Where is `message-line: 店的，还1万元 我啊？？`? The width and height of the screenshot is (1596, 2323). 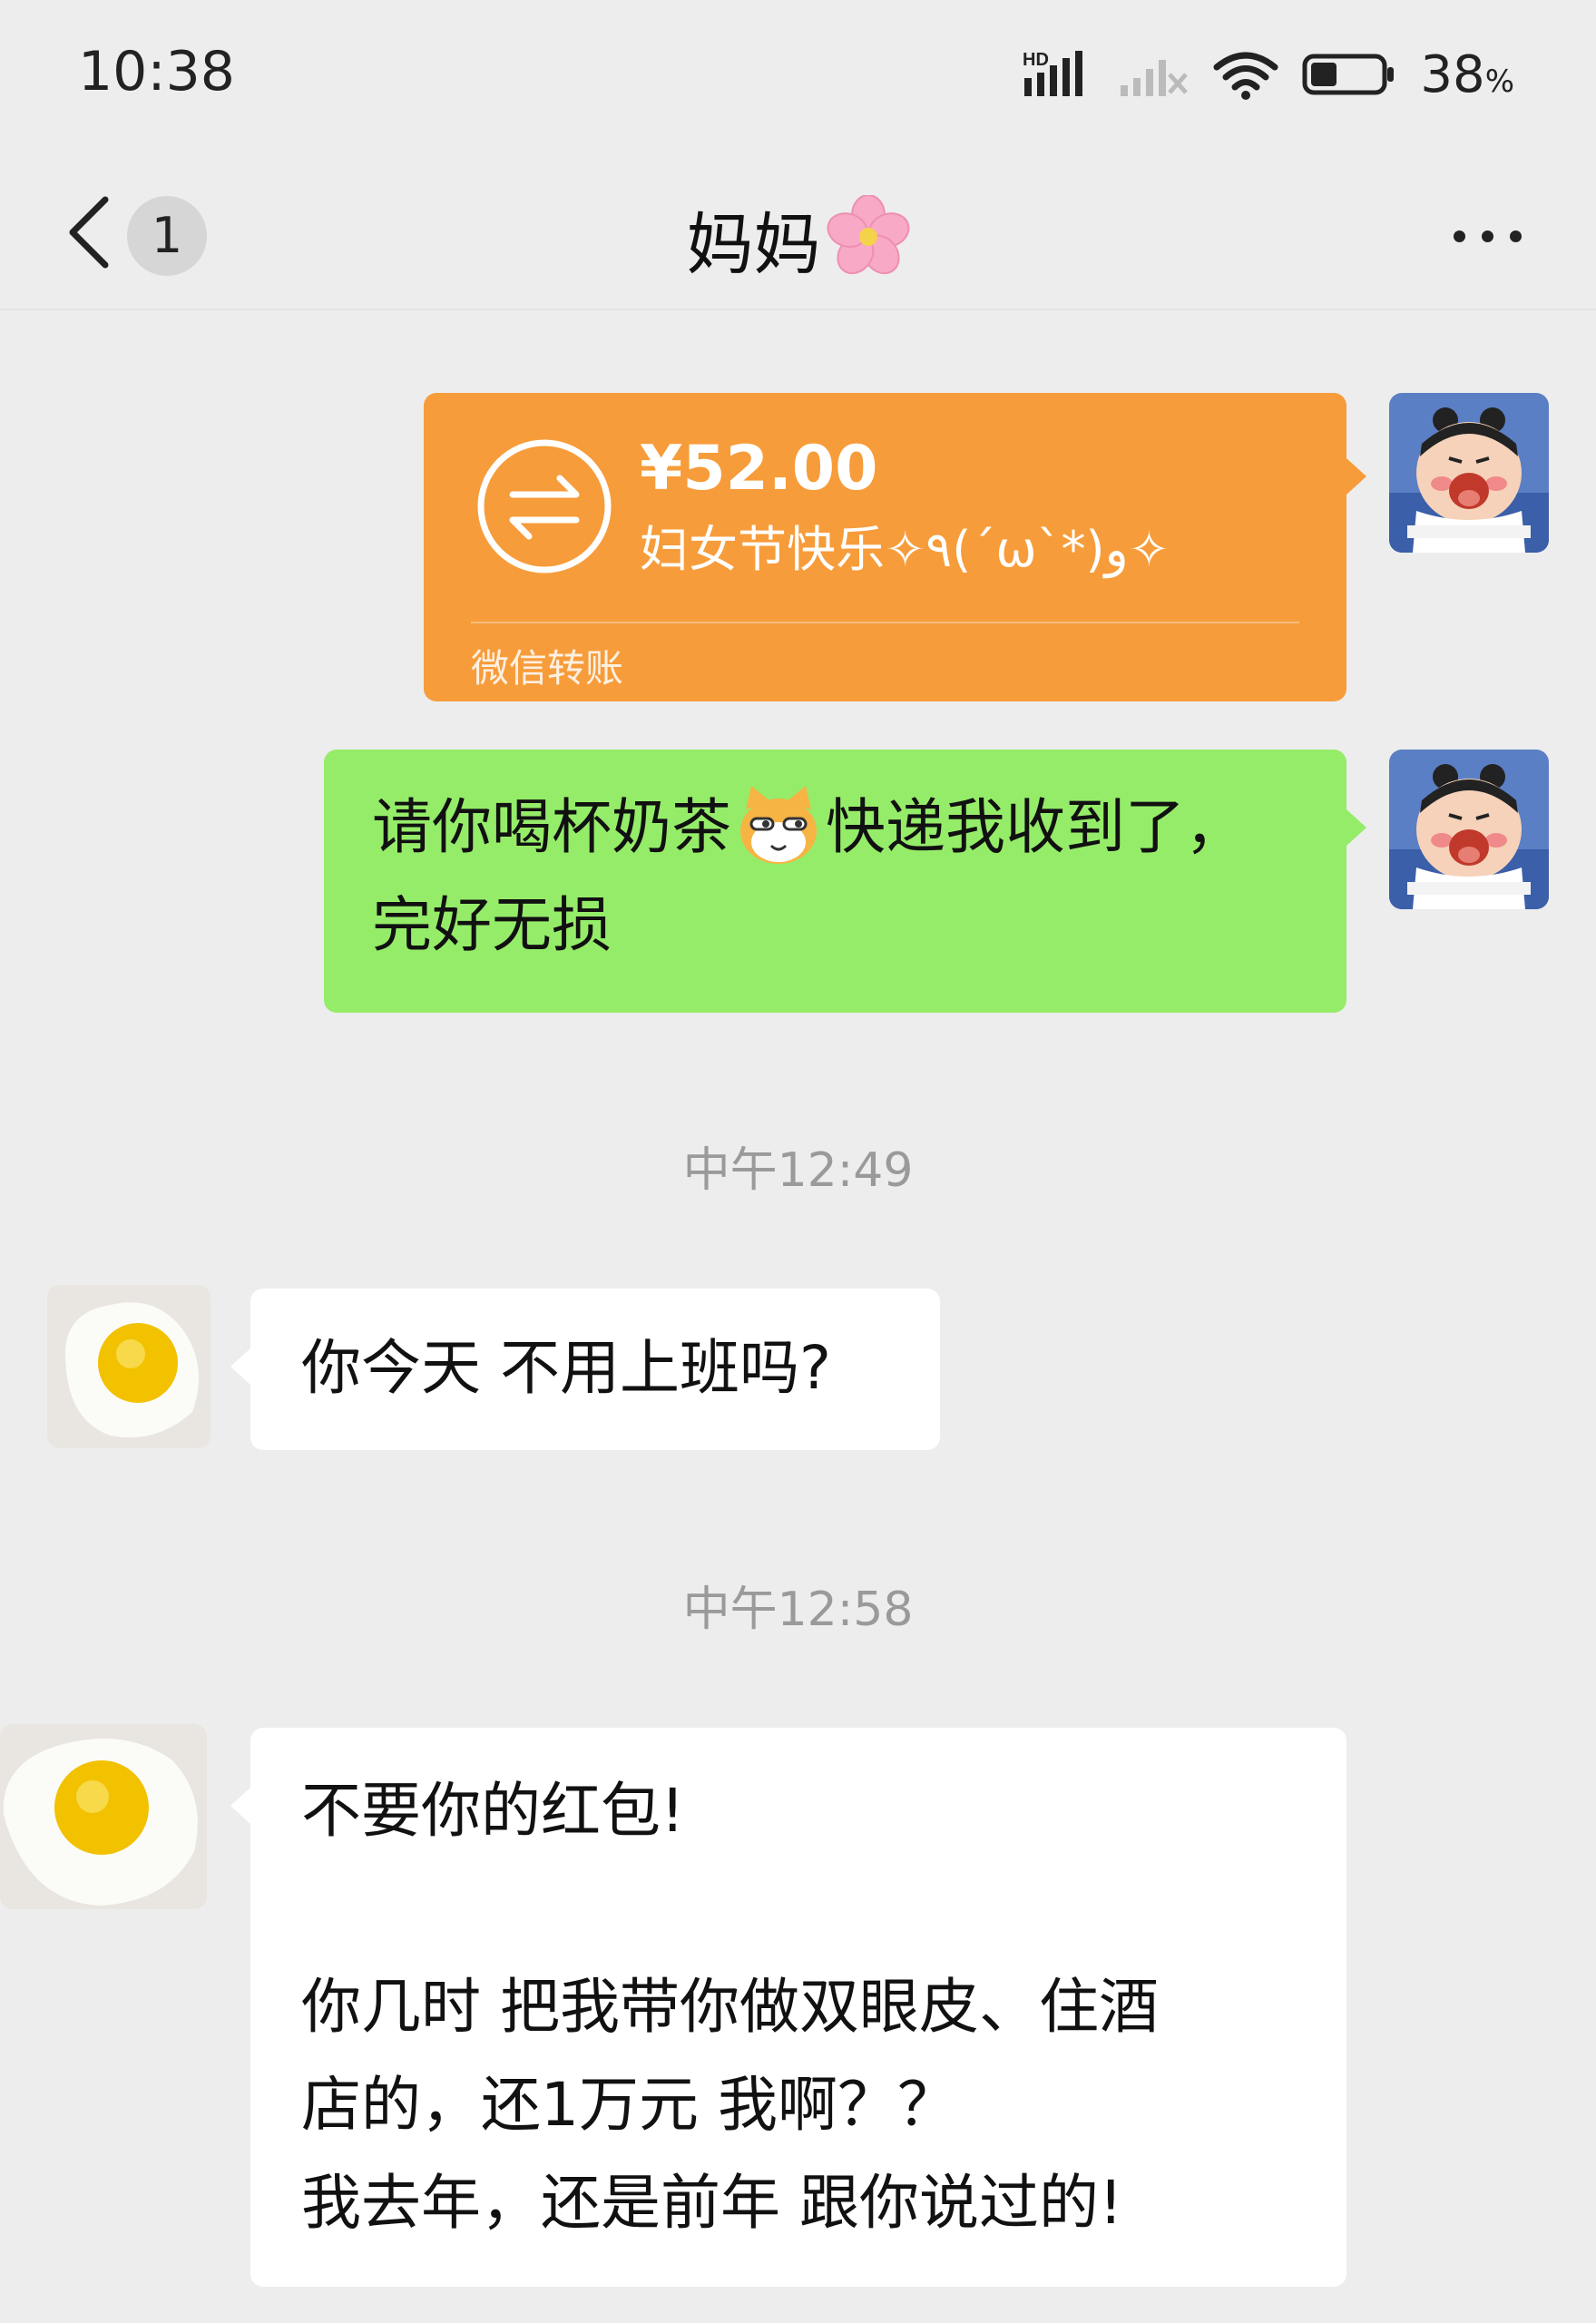
message-line: 店的，还1万元 我啊？？ is located at coordinates (629, 2105).